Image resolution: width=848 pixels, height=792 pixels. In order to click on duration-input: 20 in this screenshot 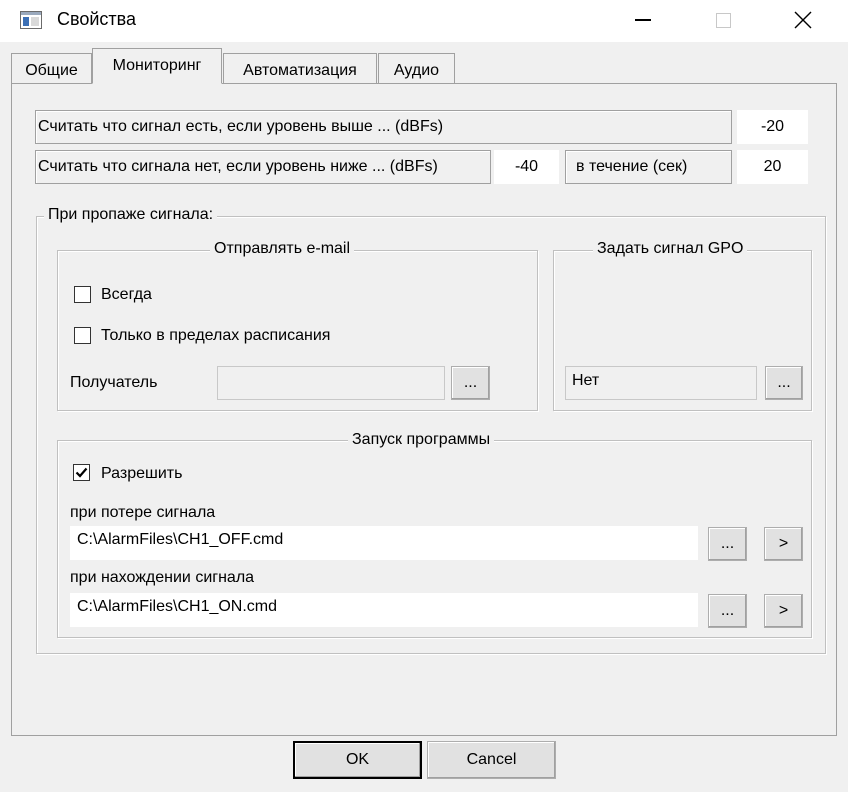, I will do `click(772, 167)`.